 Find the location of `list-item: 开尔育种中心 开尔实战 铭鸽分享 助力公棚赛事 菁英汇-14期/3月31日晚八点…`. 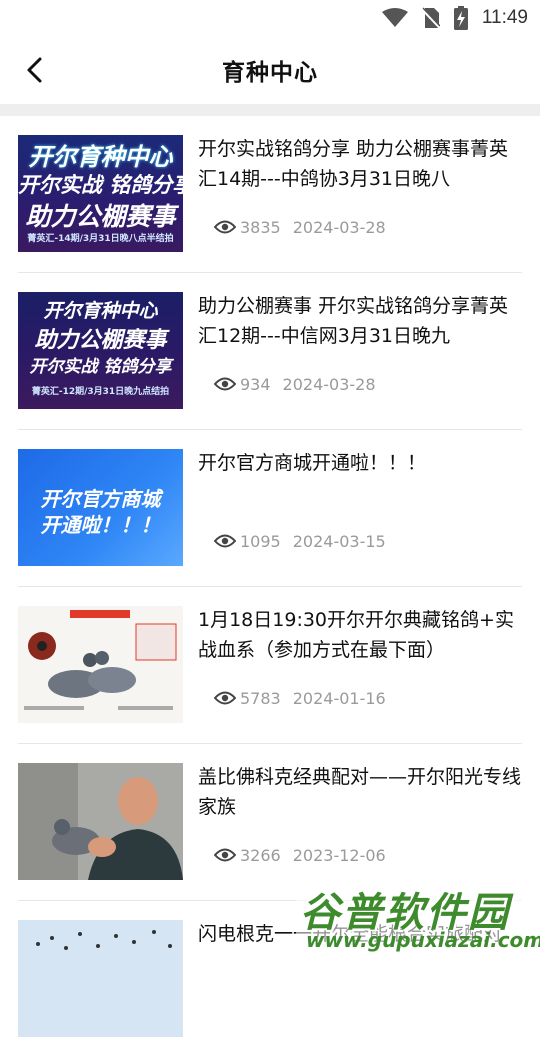

list-item: 开尔育种中心 开尔实战 铭鸽分享 助力公棚赛事 菁英汇-14期/3月31日晚八点… is located at coordinates (270, 194).